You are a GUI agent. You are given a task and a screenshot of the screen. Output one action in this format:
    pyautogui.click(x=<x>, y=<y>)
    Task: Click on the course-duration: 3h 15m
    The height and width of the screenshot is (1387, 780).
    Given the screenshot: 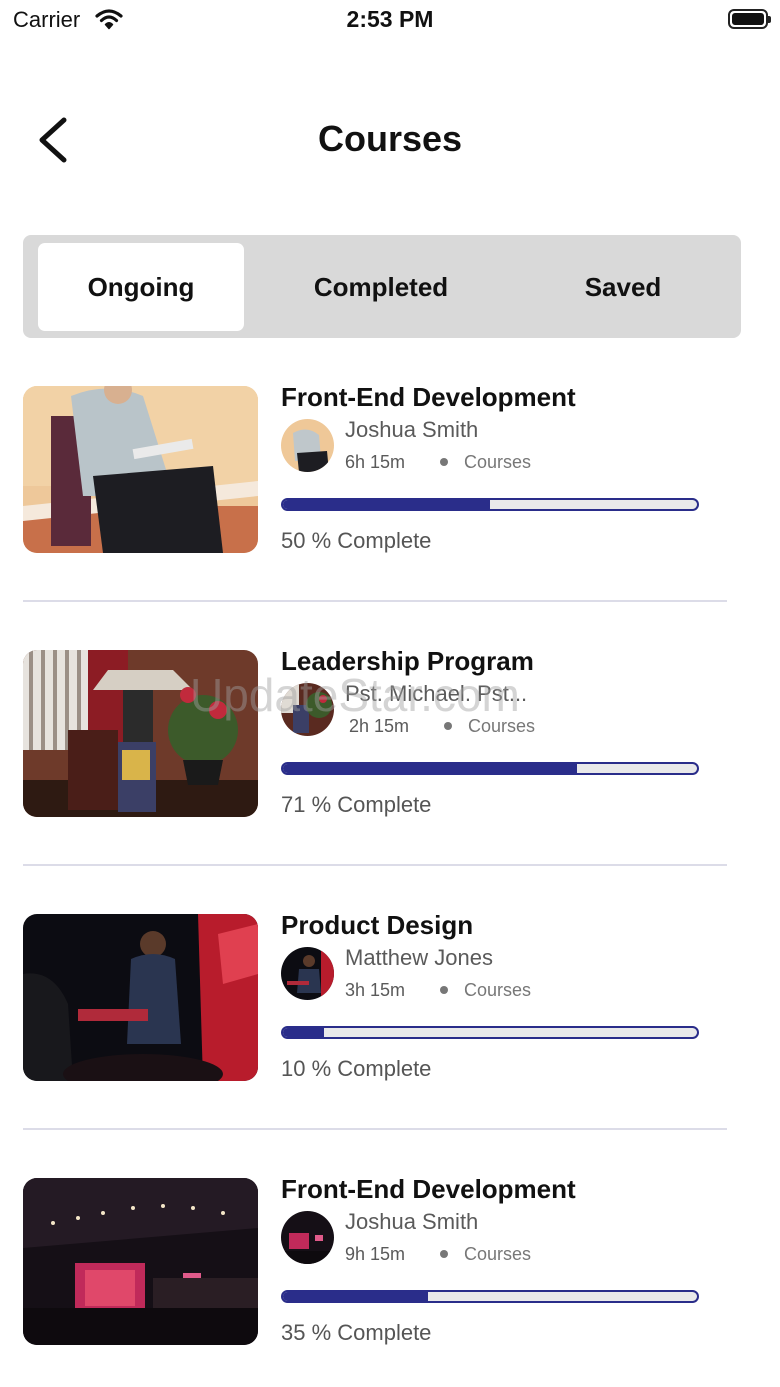 What is the action you would take?
    pyautogui.click(x=375, y=990)
    